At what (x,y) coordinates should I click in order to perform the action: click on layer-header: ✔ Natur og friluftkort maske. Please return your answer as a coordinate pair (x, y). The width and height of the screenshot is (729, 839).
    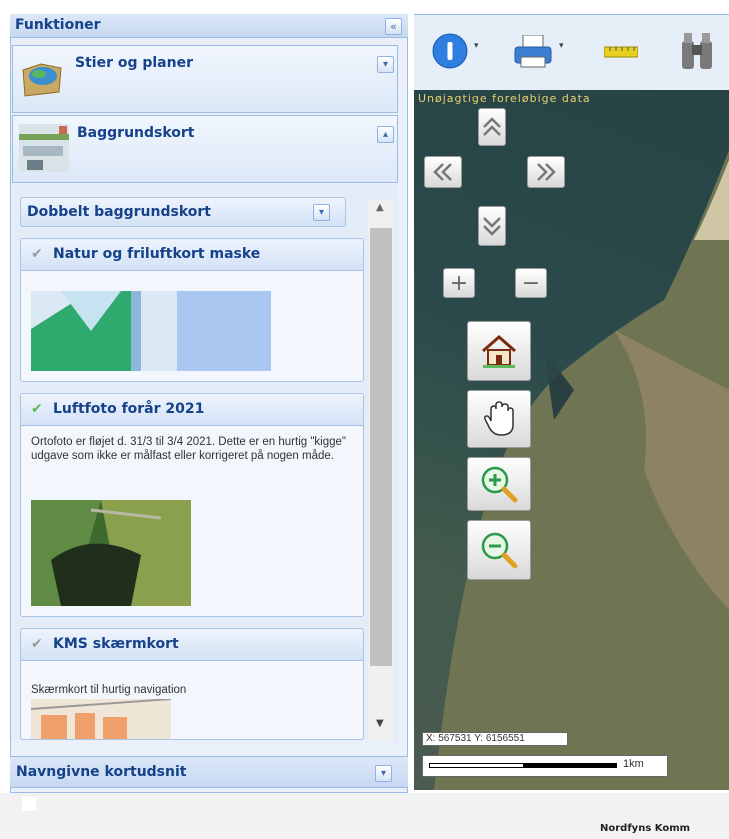
    Looking at the image, I should click on (192, 255).